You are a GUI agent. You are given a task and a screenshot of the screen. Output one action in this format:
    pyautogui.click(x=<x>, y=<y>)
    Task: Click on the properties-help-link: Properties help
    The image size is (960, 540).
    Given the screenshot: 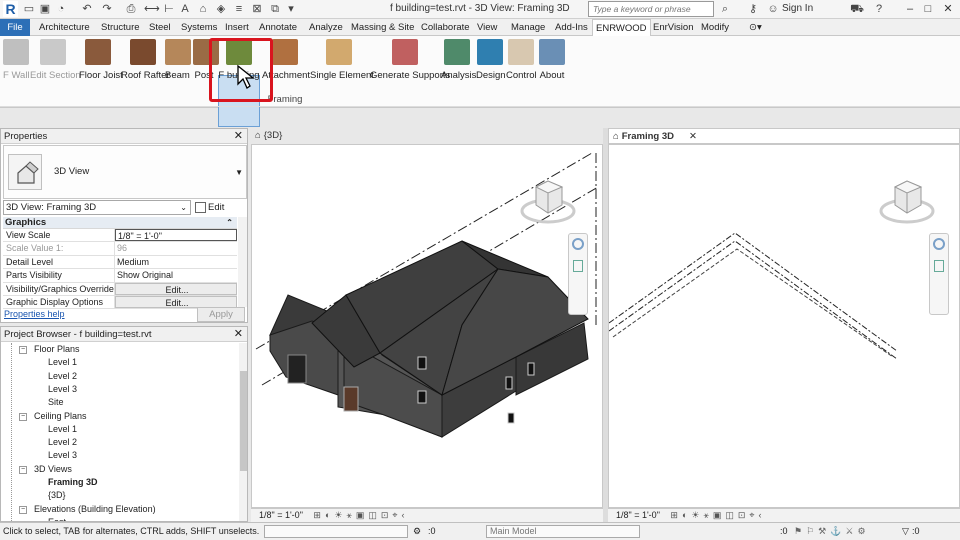 What is the action you would take?
    pyautogui.click(x=34, y=314)
    